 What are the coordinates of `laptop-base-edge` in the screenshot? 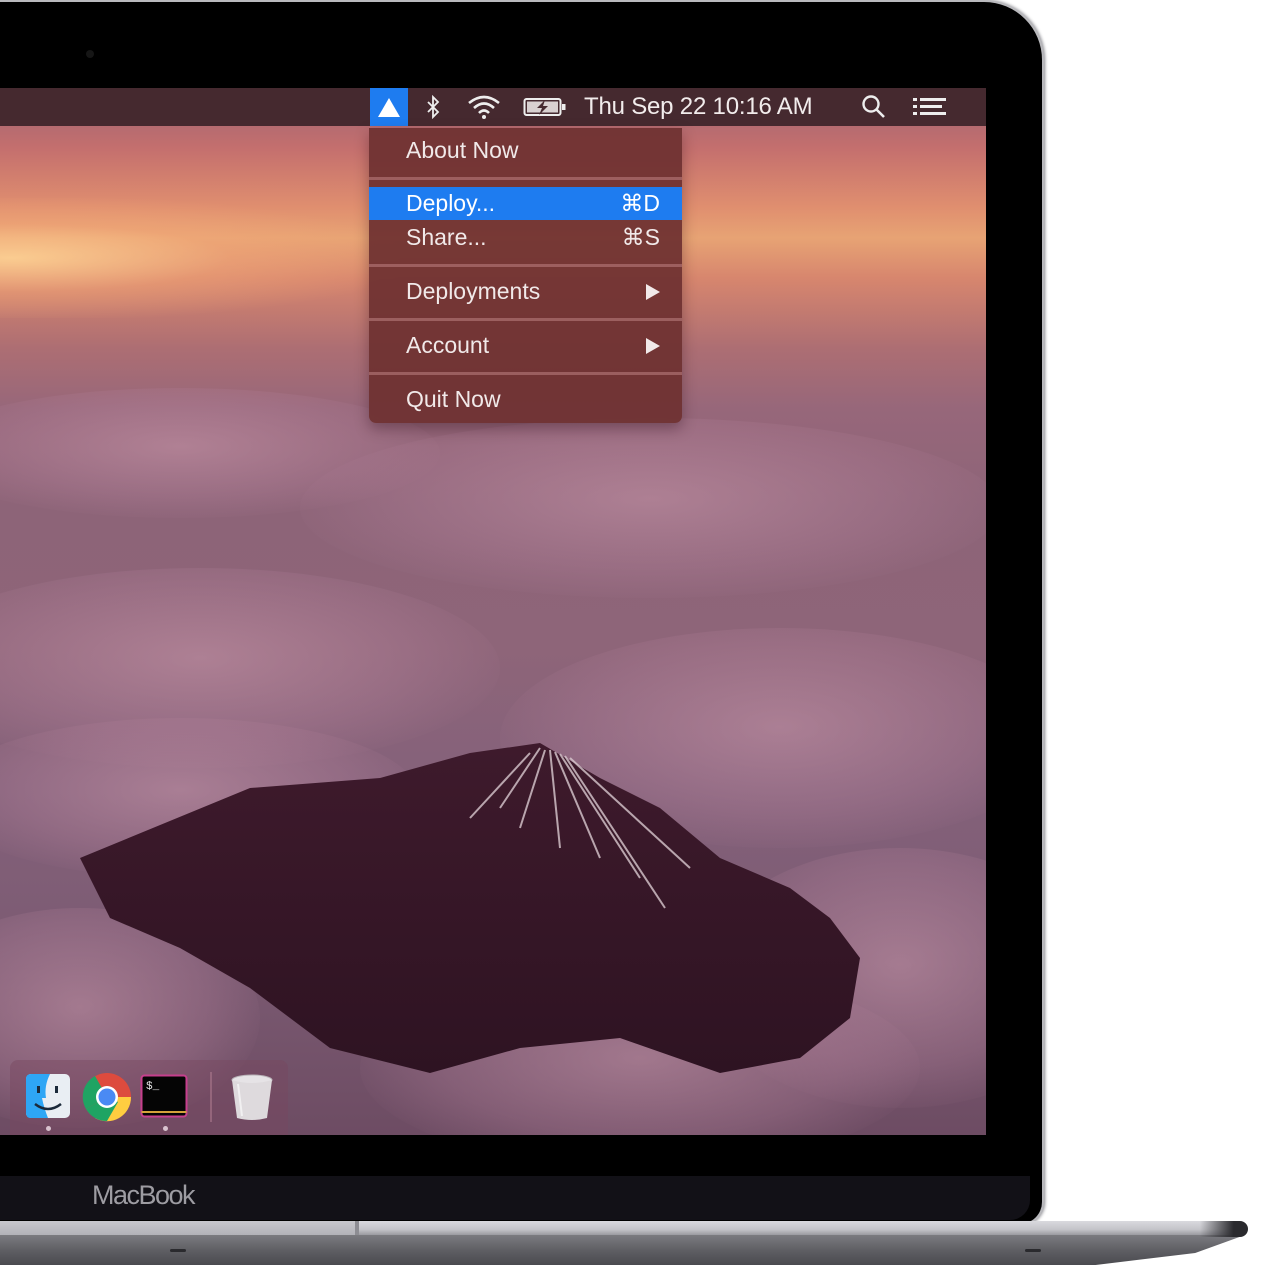 It's located at (1224, 1229).